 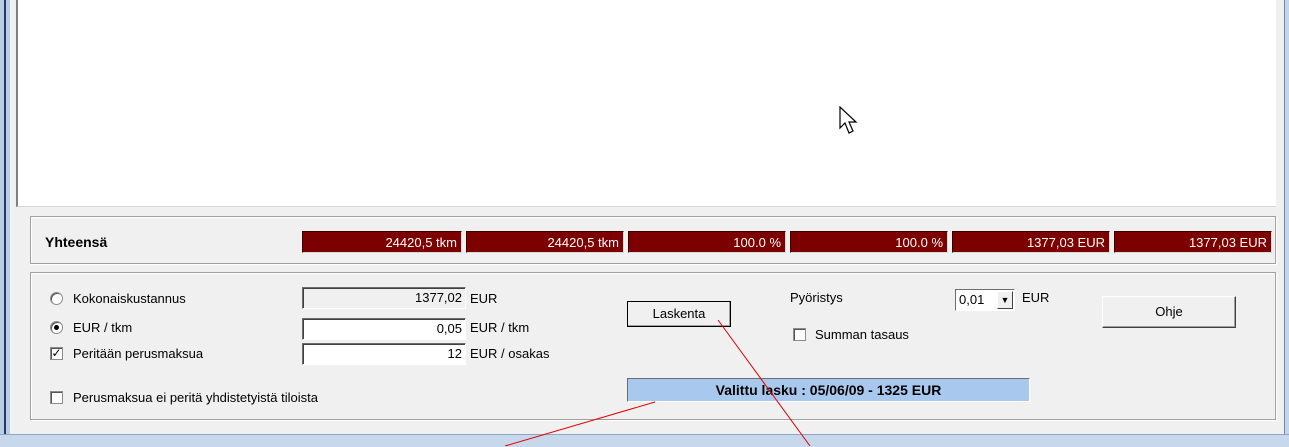 I want to click on total-tkm-1: 24420,5 tkm, so click(x=382, y=242).